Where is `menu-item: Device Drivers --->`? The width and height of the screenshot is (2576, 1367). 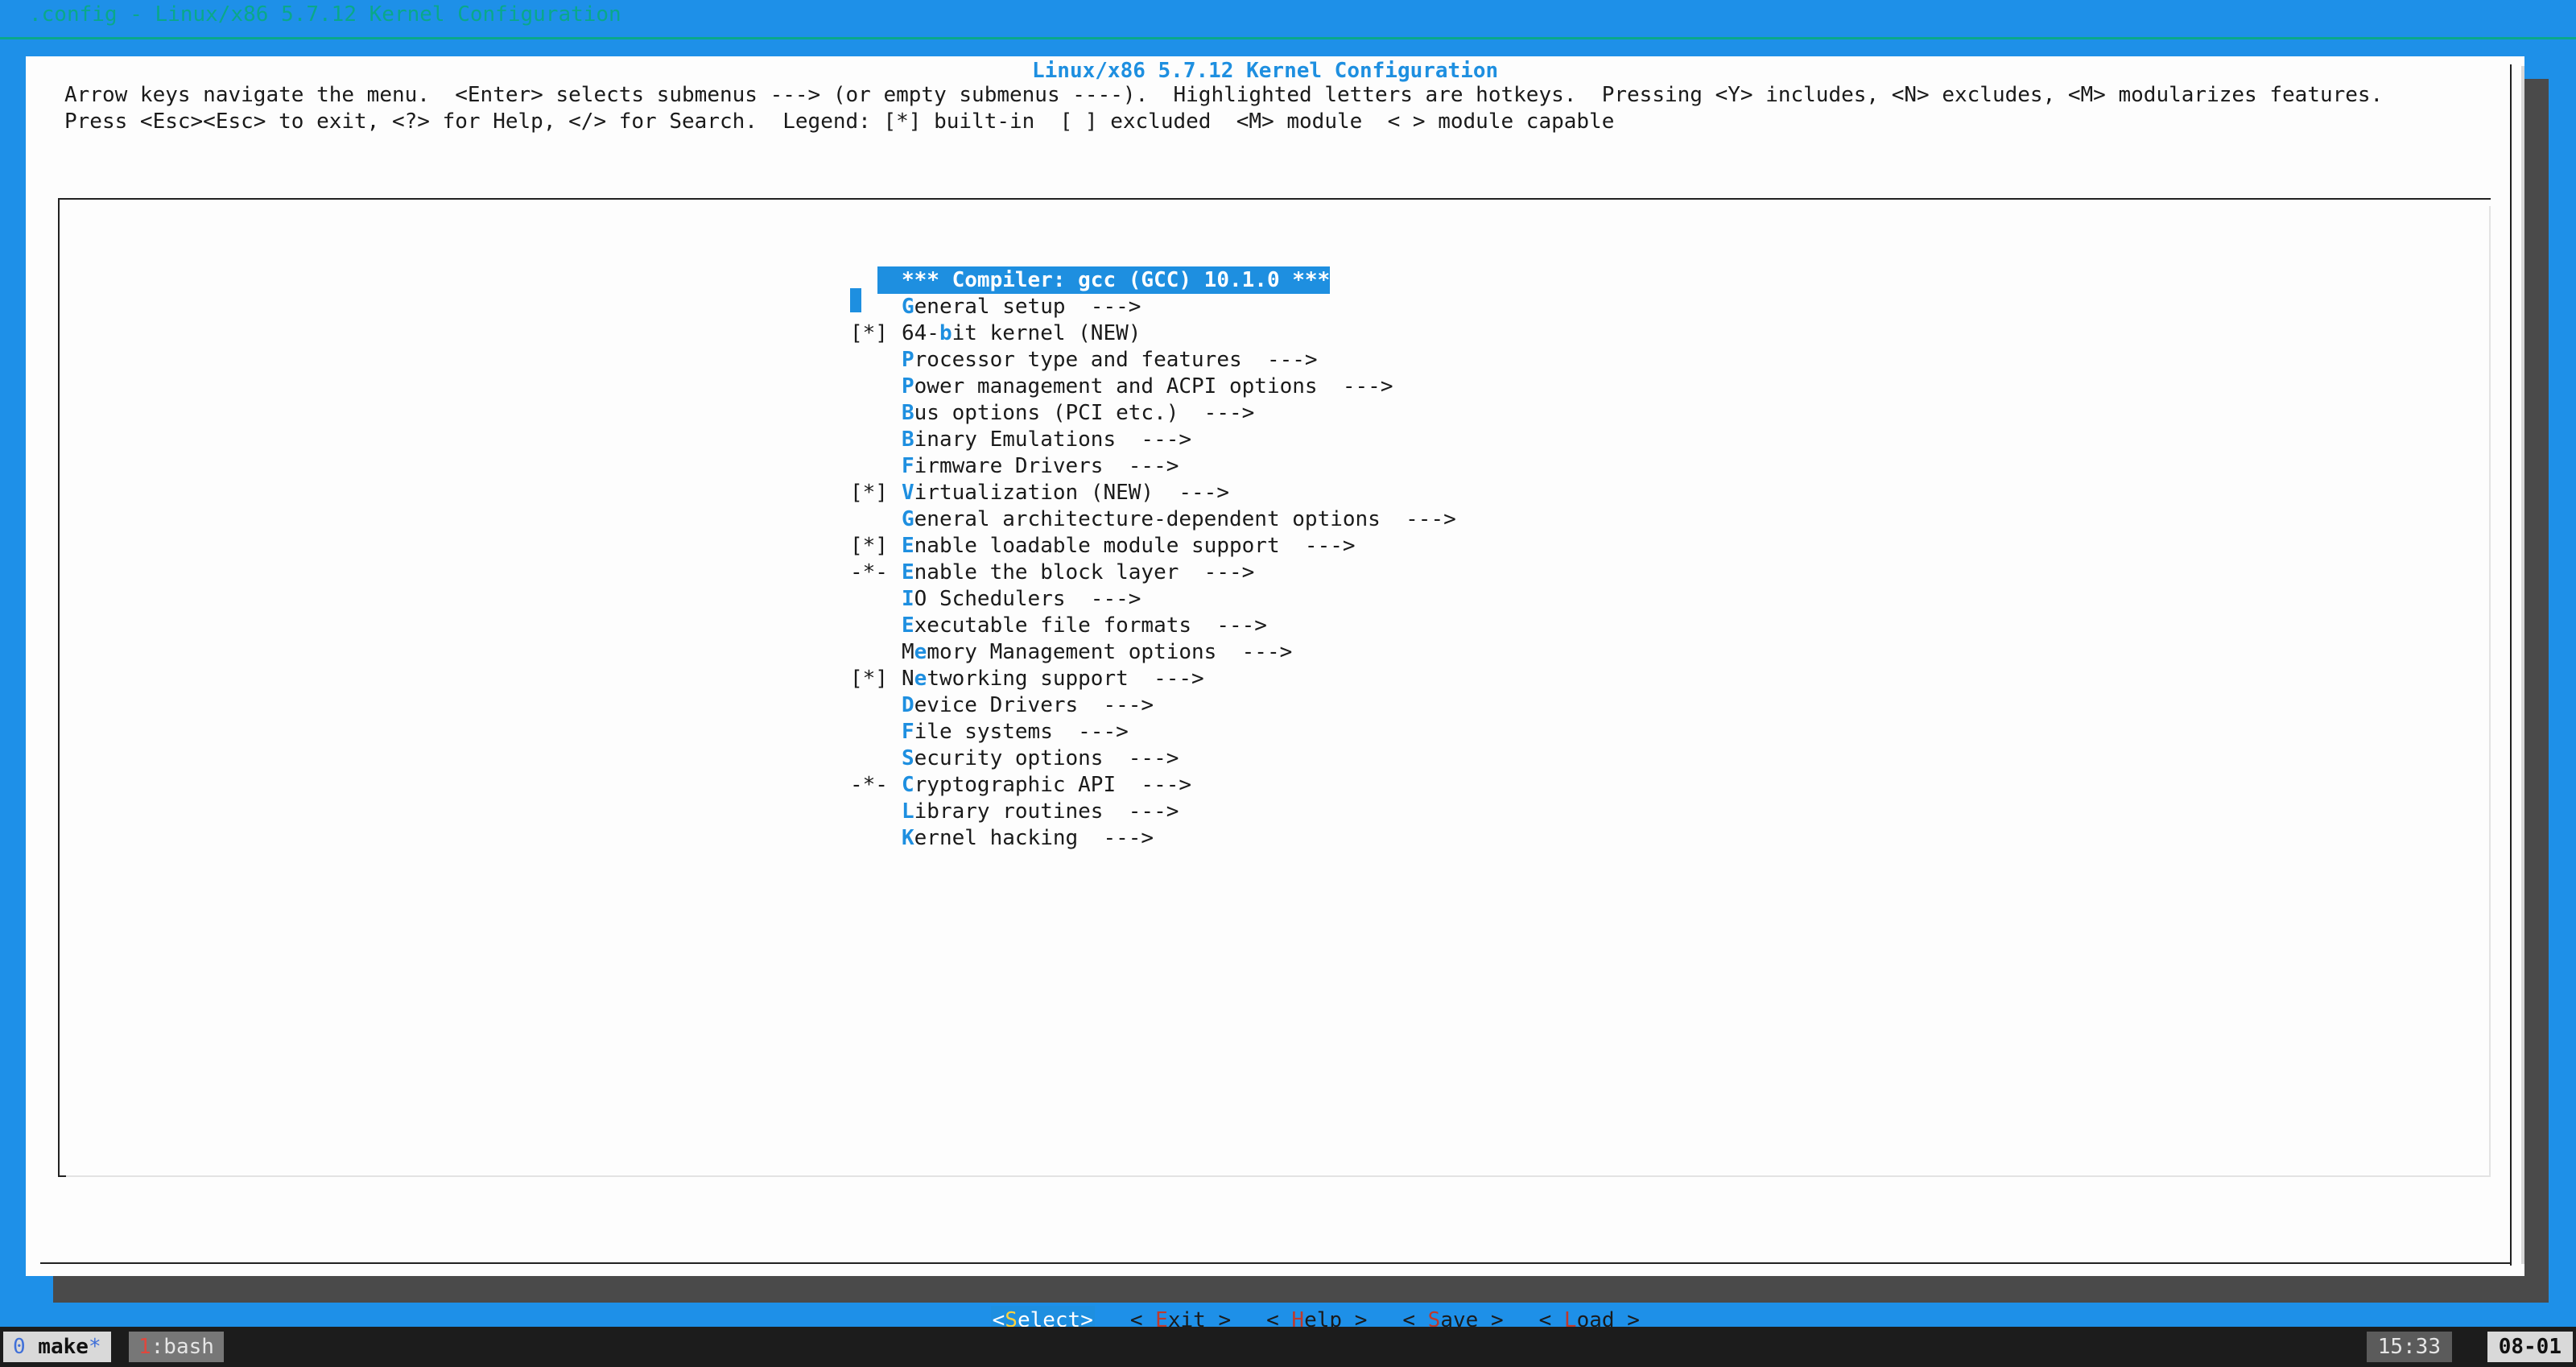
menu-item: Device Drivers ---> is located at coordinates (1153, 705).